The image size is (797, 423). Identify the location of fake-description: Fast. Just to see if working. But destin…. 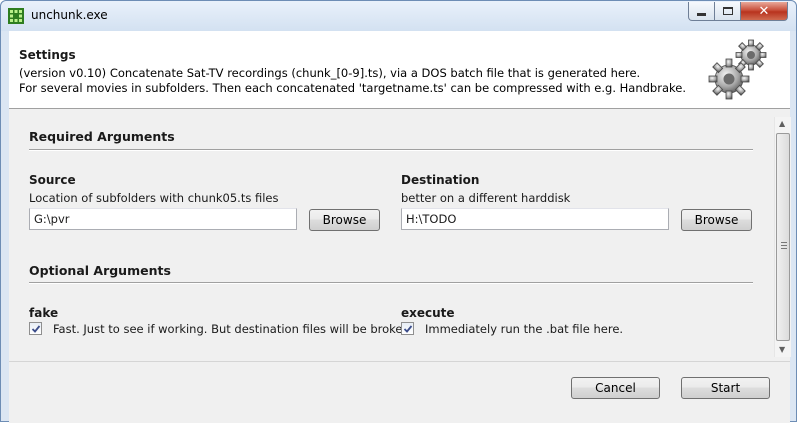
(233, 329).